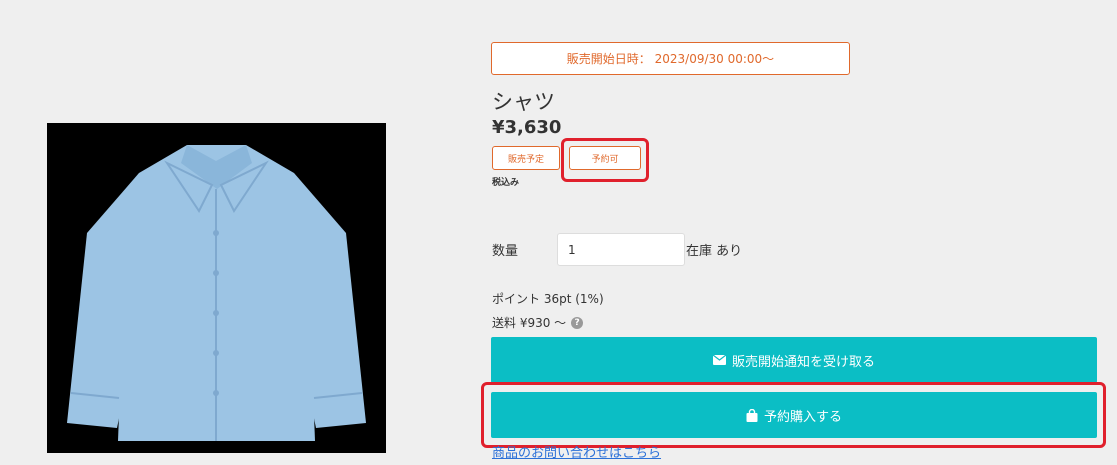 Image resolution: width=1117 pixels, height=465 pixels. I want to click on highlight-box-reserve, so click(793, 415).